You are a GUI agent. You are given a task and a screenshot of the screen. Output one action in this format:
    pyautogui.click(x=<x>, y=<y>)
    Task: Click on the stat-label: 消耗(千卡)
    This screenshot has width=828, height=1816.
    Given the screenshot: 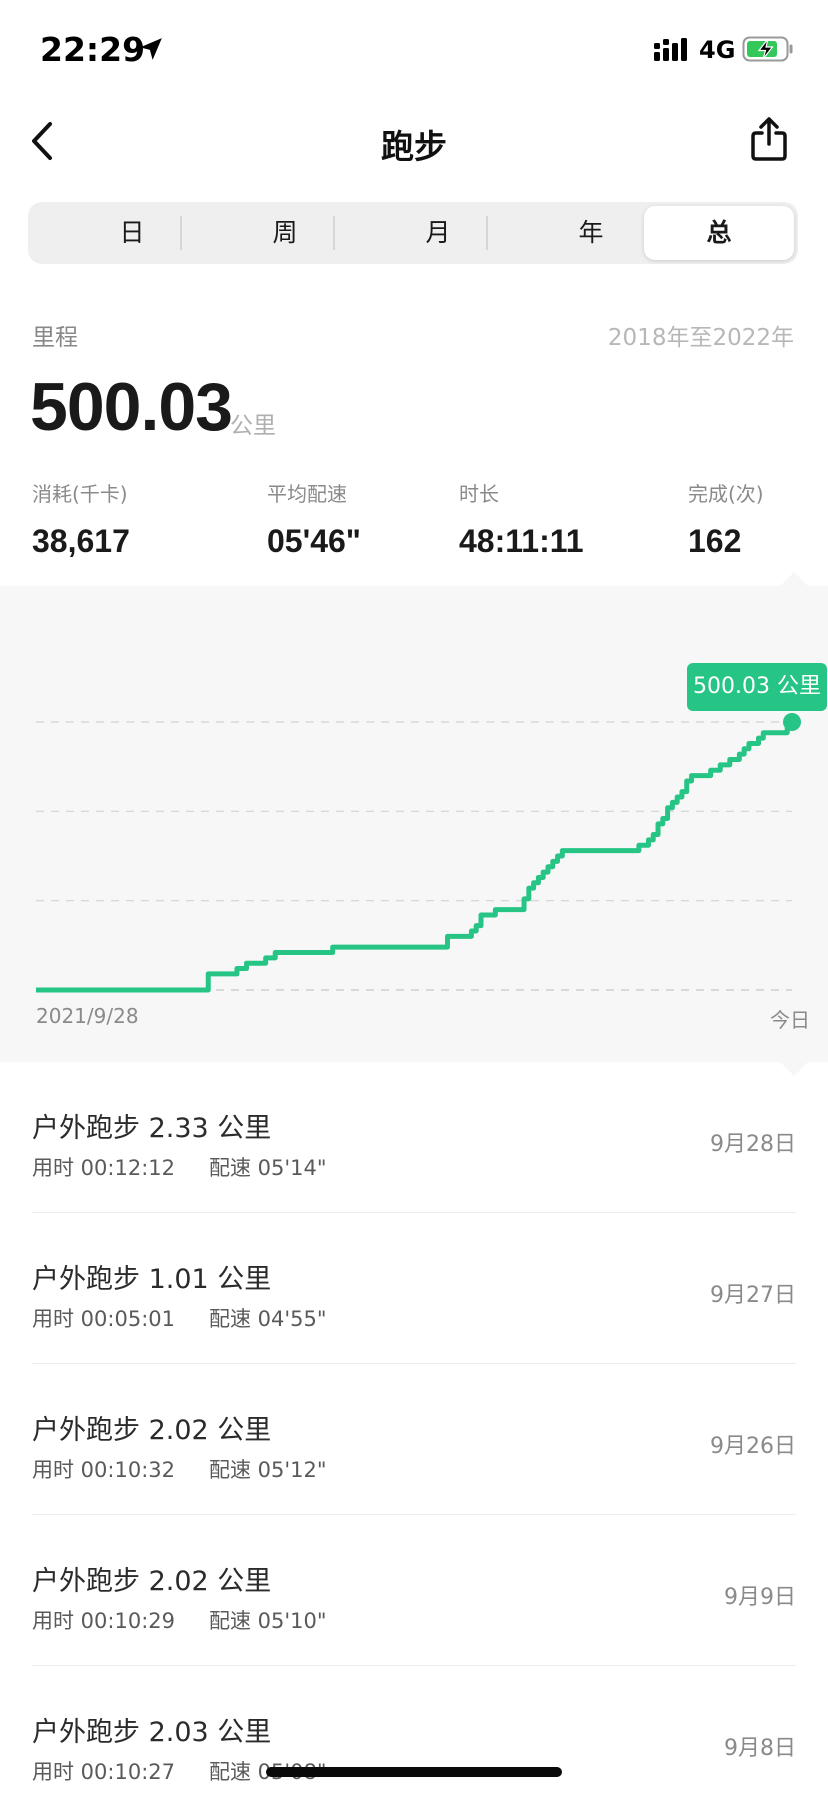 What is the action you would take?
    pyautogui.click(x=80, y=494)
    